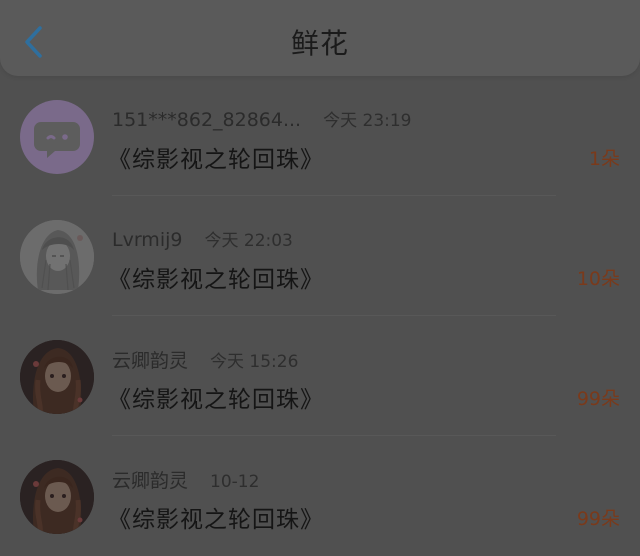  Describe the element at coordinates (248, 241) in the screenshot. I see `timestamp: 今天 22:03` at that location.